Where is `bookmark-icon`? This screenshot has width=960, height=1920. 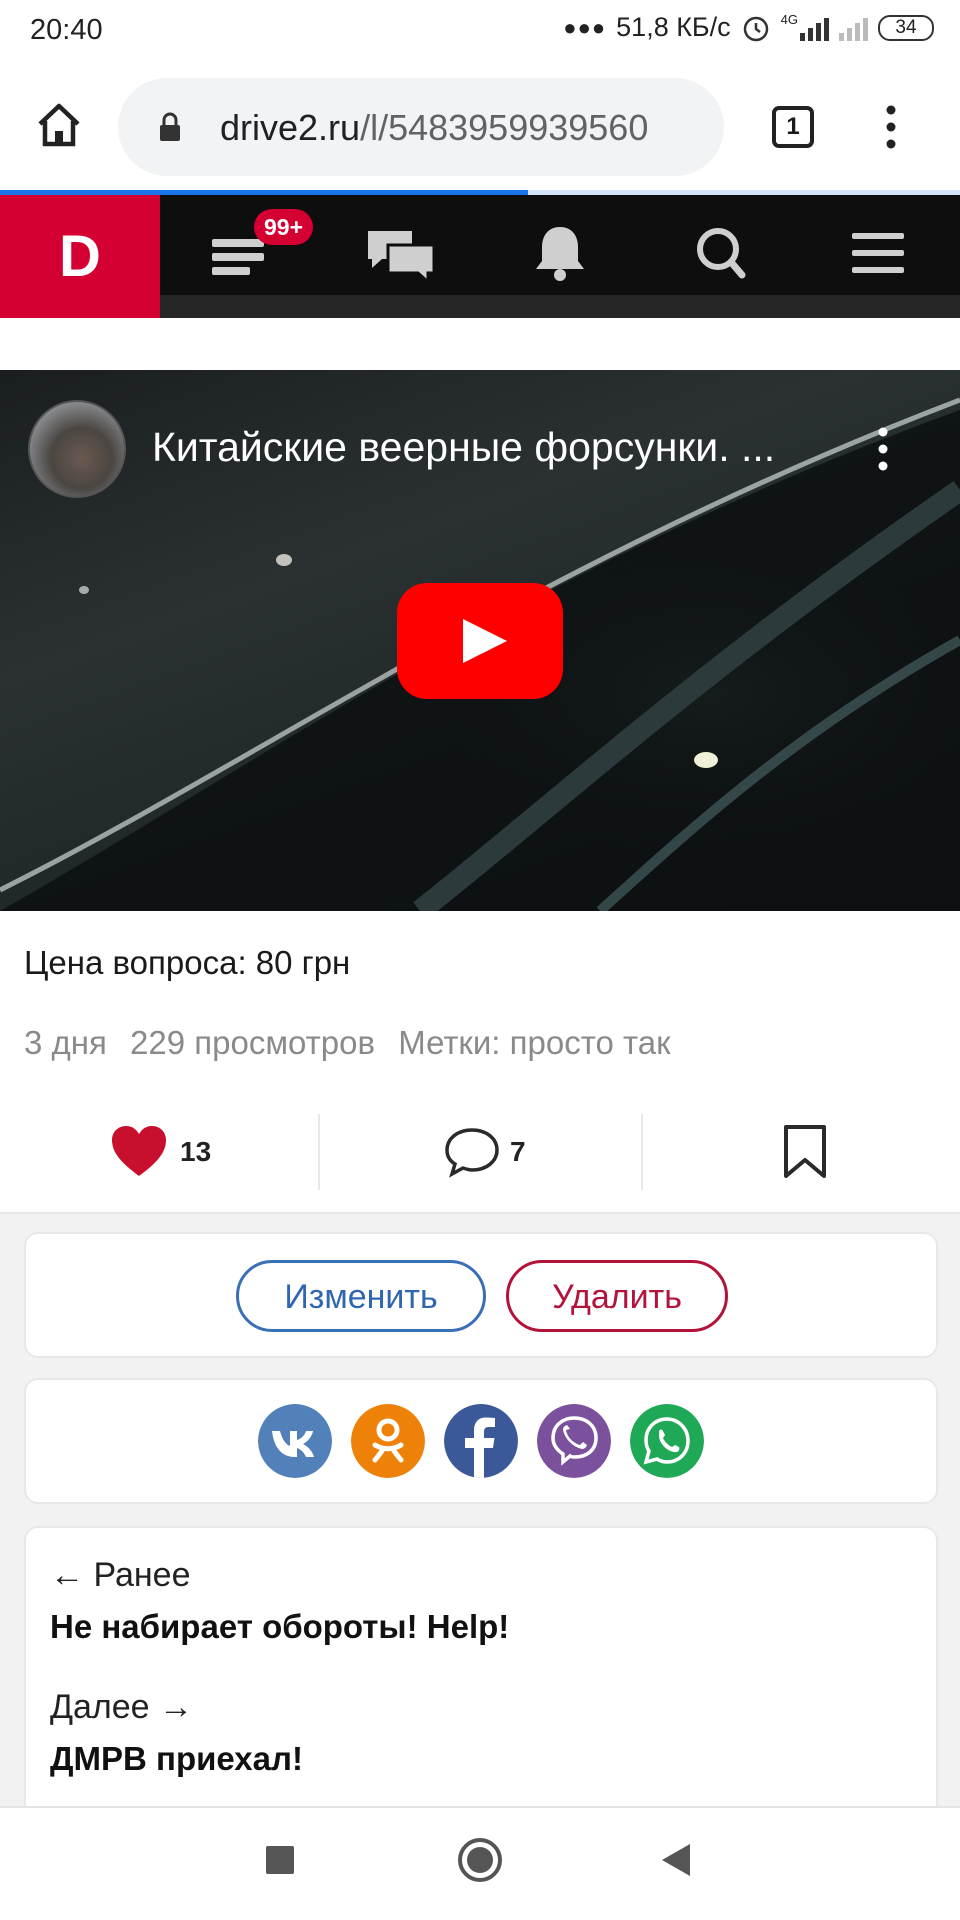 bookmark-icon is located at coordinates (805, 1152).